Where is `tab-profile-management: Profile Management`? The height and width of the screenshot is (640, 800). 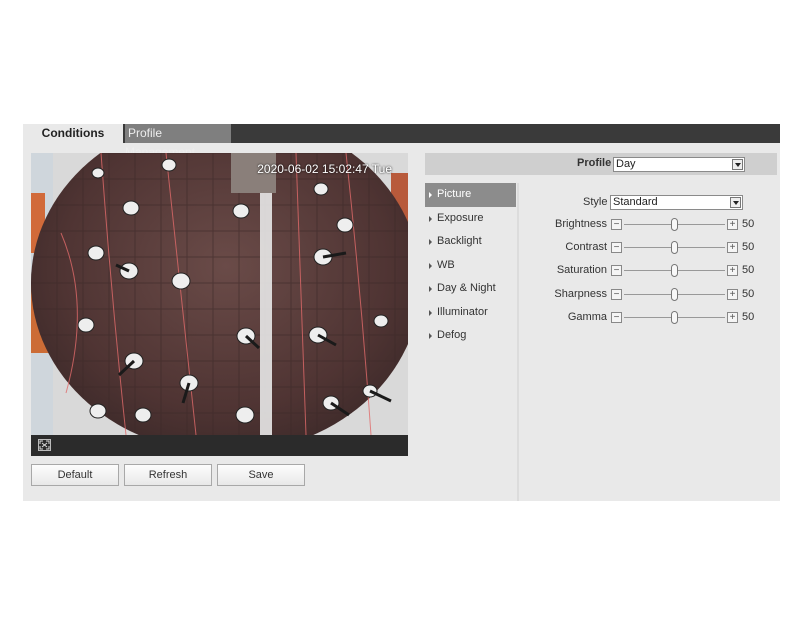
tab-profile-management: Profile Management is located at coordinates (178, 141).